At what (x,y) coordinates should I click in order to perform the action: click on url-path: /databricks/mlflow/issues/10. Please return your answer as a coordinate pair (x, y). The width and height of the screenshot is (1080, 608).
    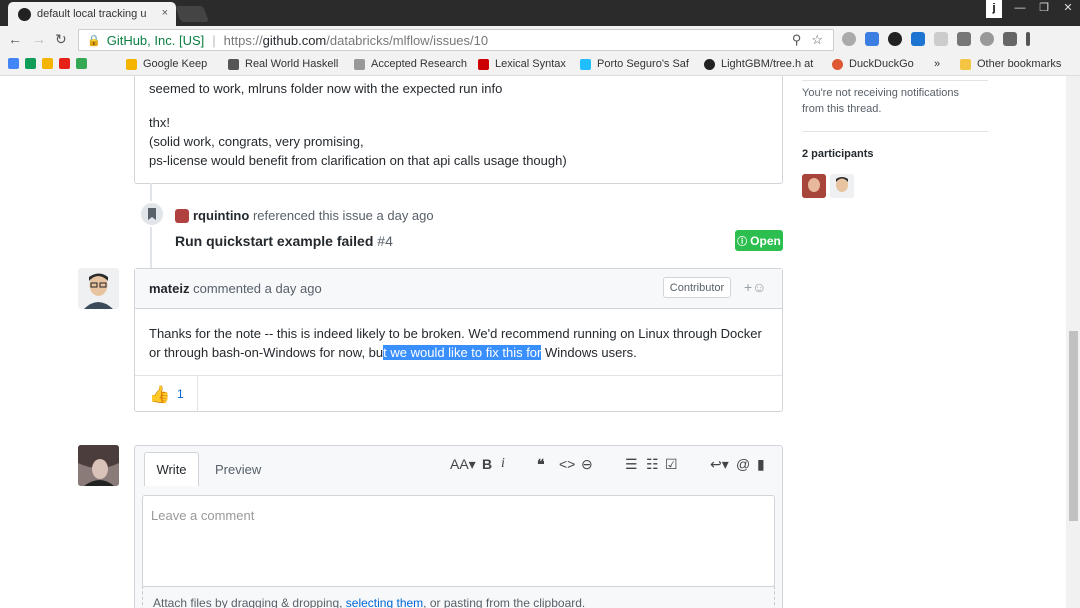
    Looking at the image, I should click on (407, 40).